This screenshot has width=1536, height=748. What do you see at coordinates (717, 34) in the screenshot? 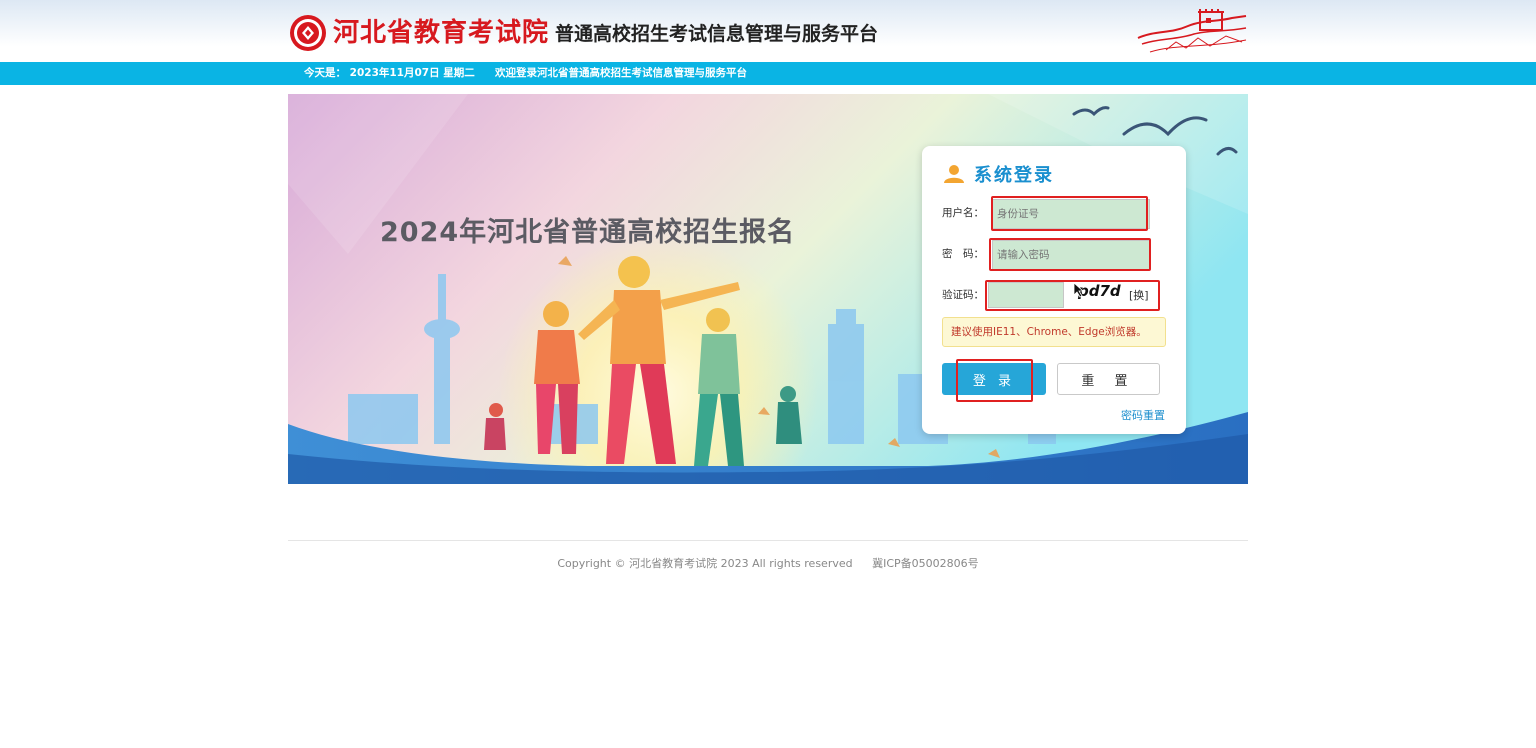
I see `platform-title: 普通高校招生考试信息管理与服务平台` at bounding box center [717, 34].